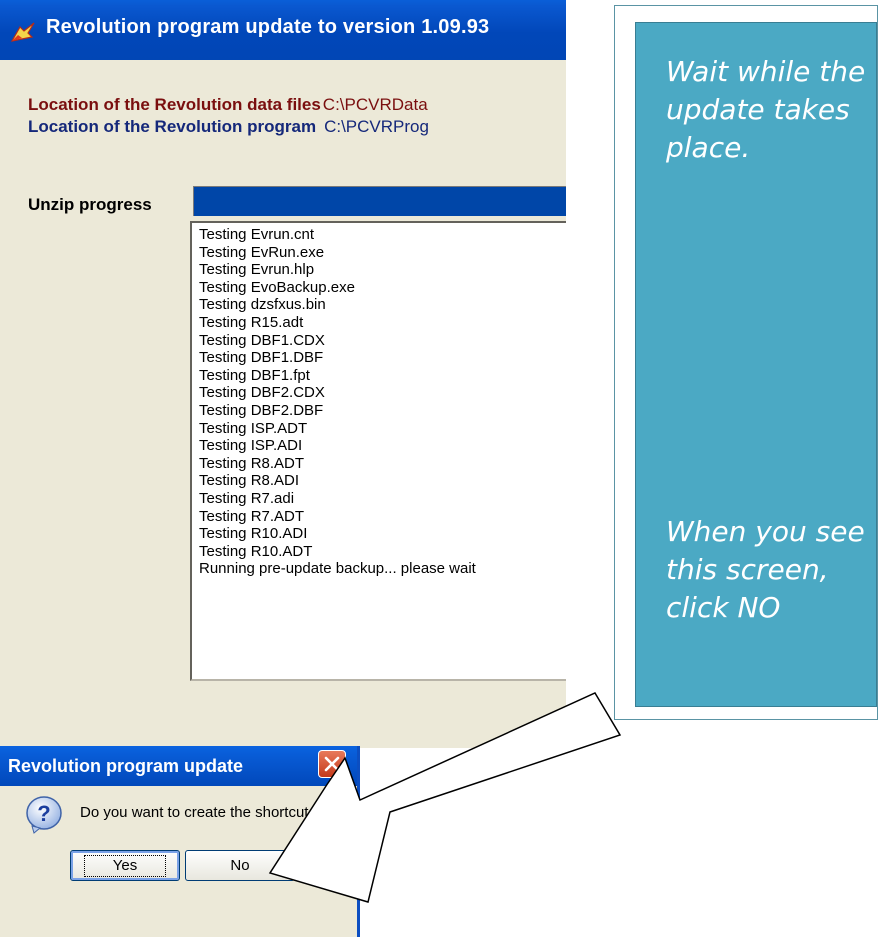 Image resolution: width=883 pixels, height=937 pixels. I want to click on log-line: Testing R8.ADT, so click(252, 463).